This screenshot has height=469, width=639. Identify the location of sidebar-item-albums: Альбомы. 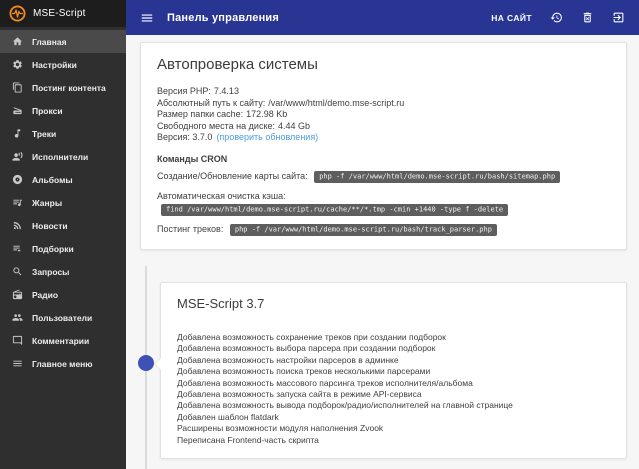
(63, 179).